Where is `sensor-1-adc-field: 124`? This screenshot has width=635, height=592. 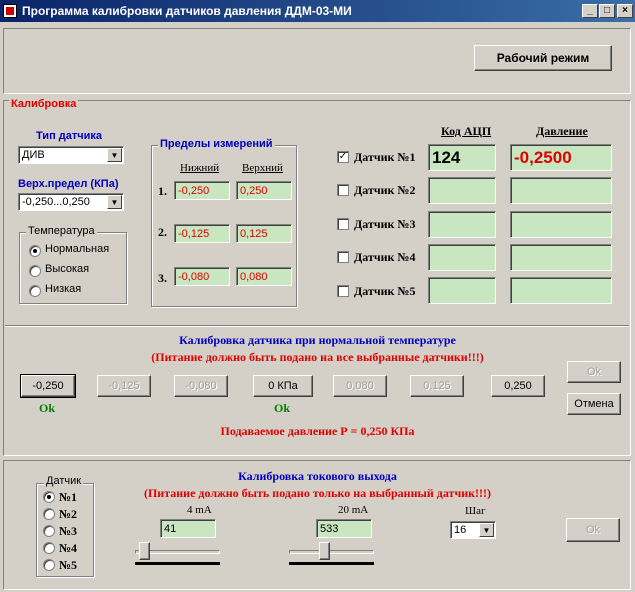 sensor-1-adc-field: 124 is located at coordinates (462, 157).